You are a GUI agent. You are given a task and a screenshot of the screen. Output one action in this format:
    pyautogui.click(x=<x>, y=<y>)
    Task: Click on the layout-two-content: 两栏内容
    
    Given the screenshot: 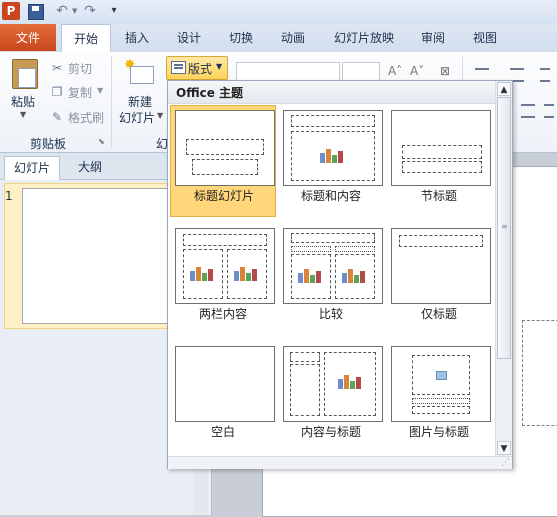 What is the action you would take?
    pyautogui.click(x=223, y=279)
    